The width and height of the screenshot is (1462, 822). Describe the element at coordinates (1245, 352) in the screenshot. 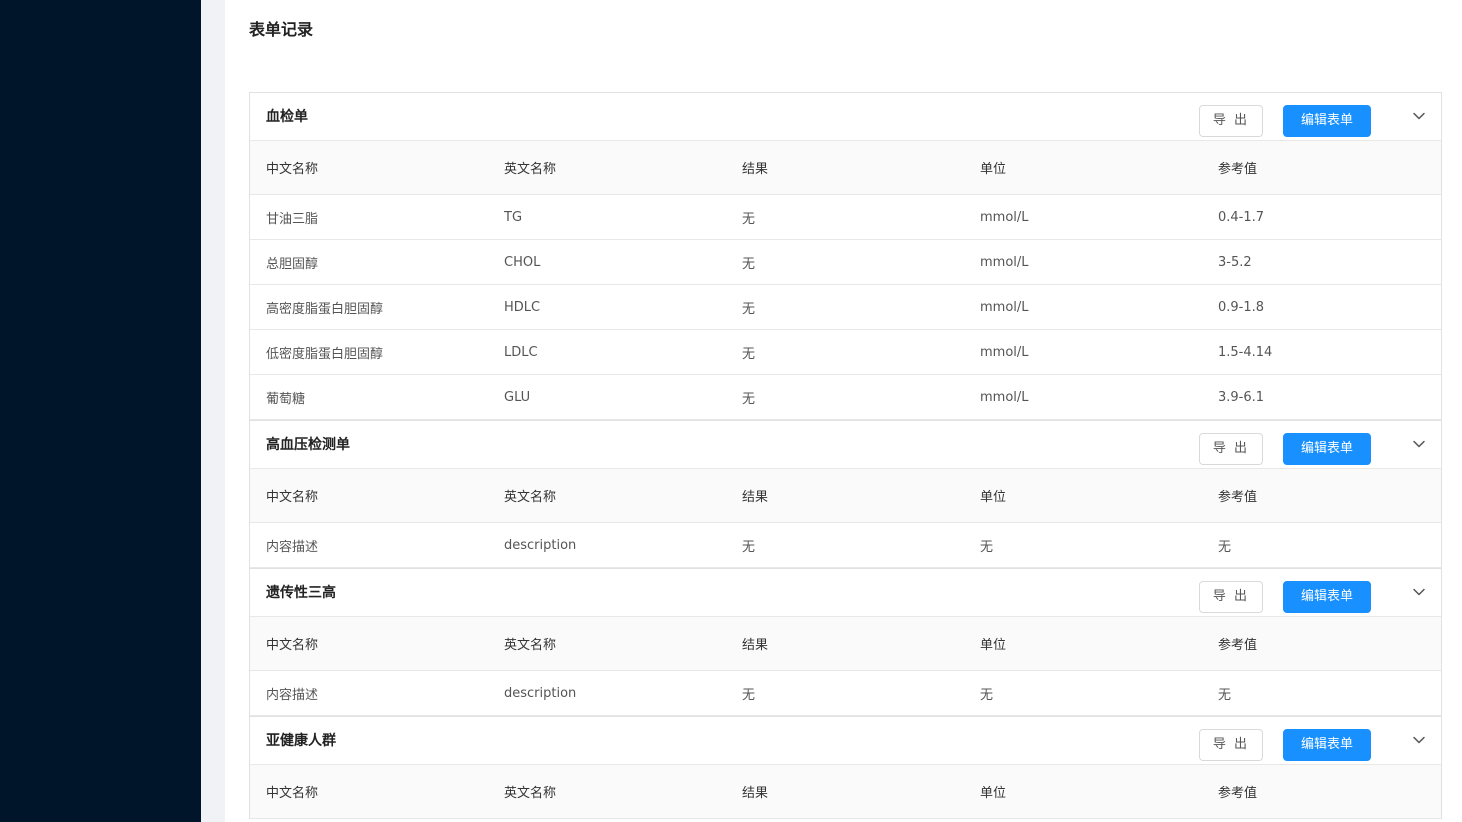

I see `column-reference-cell: 1.5-4.14` at that location.